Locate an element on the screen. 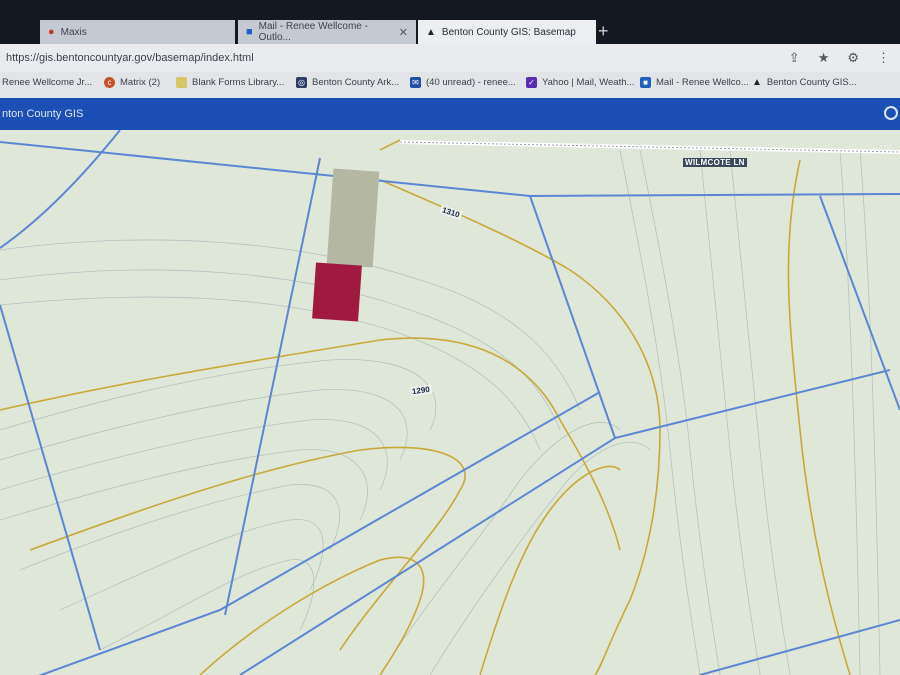  tab-outlook: ■ Mail - Renee Wellcome - Outlo... ✕ is located at coordinates (327, 32).